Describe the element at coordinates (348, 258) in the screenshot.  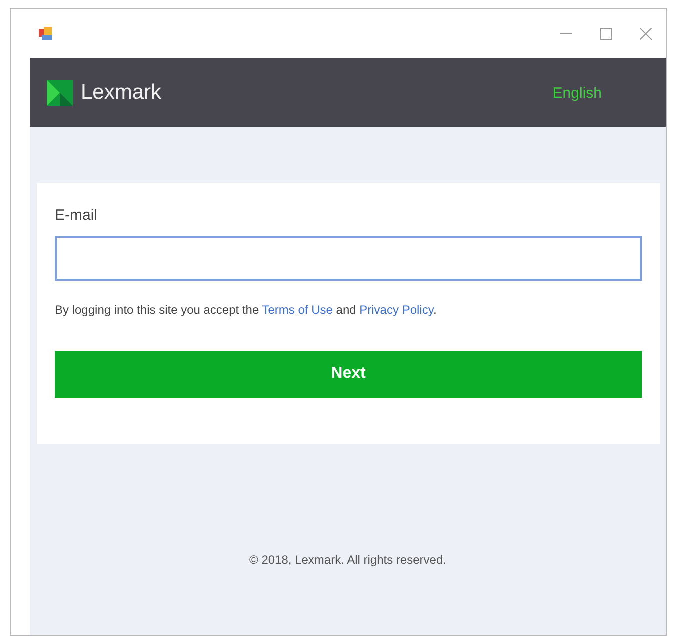
I see `email-field` at that location.